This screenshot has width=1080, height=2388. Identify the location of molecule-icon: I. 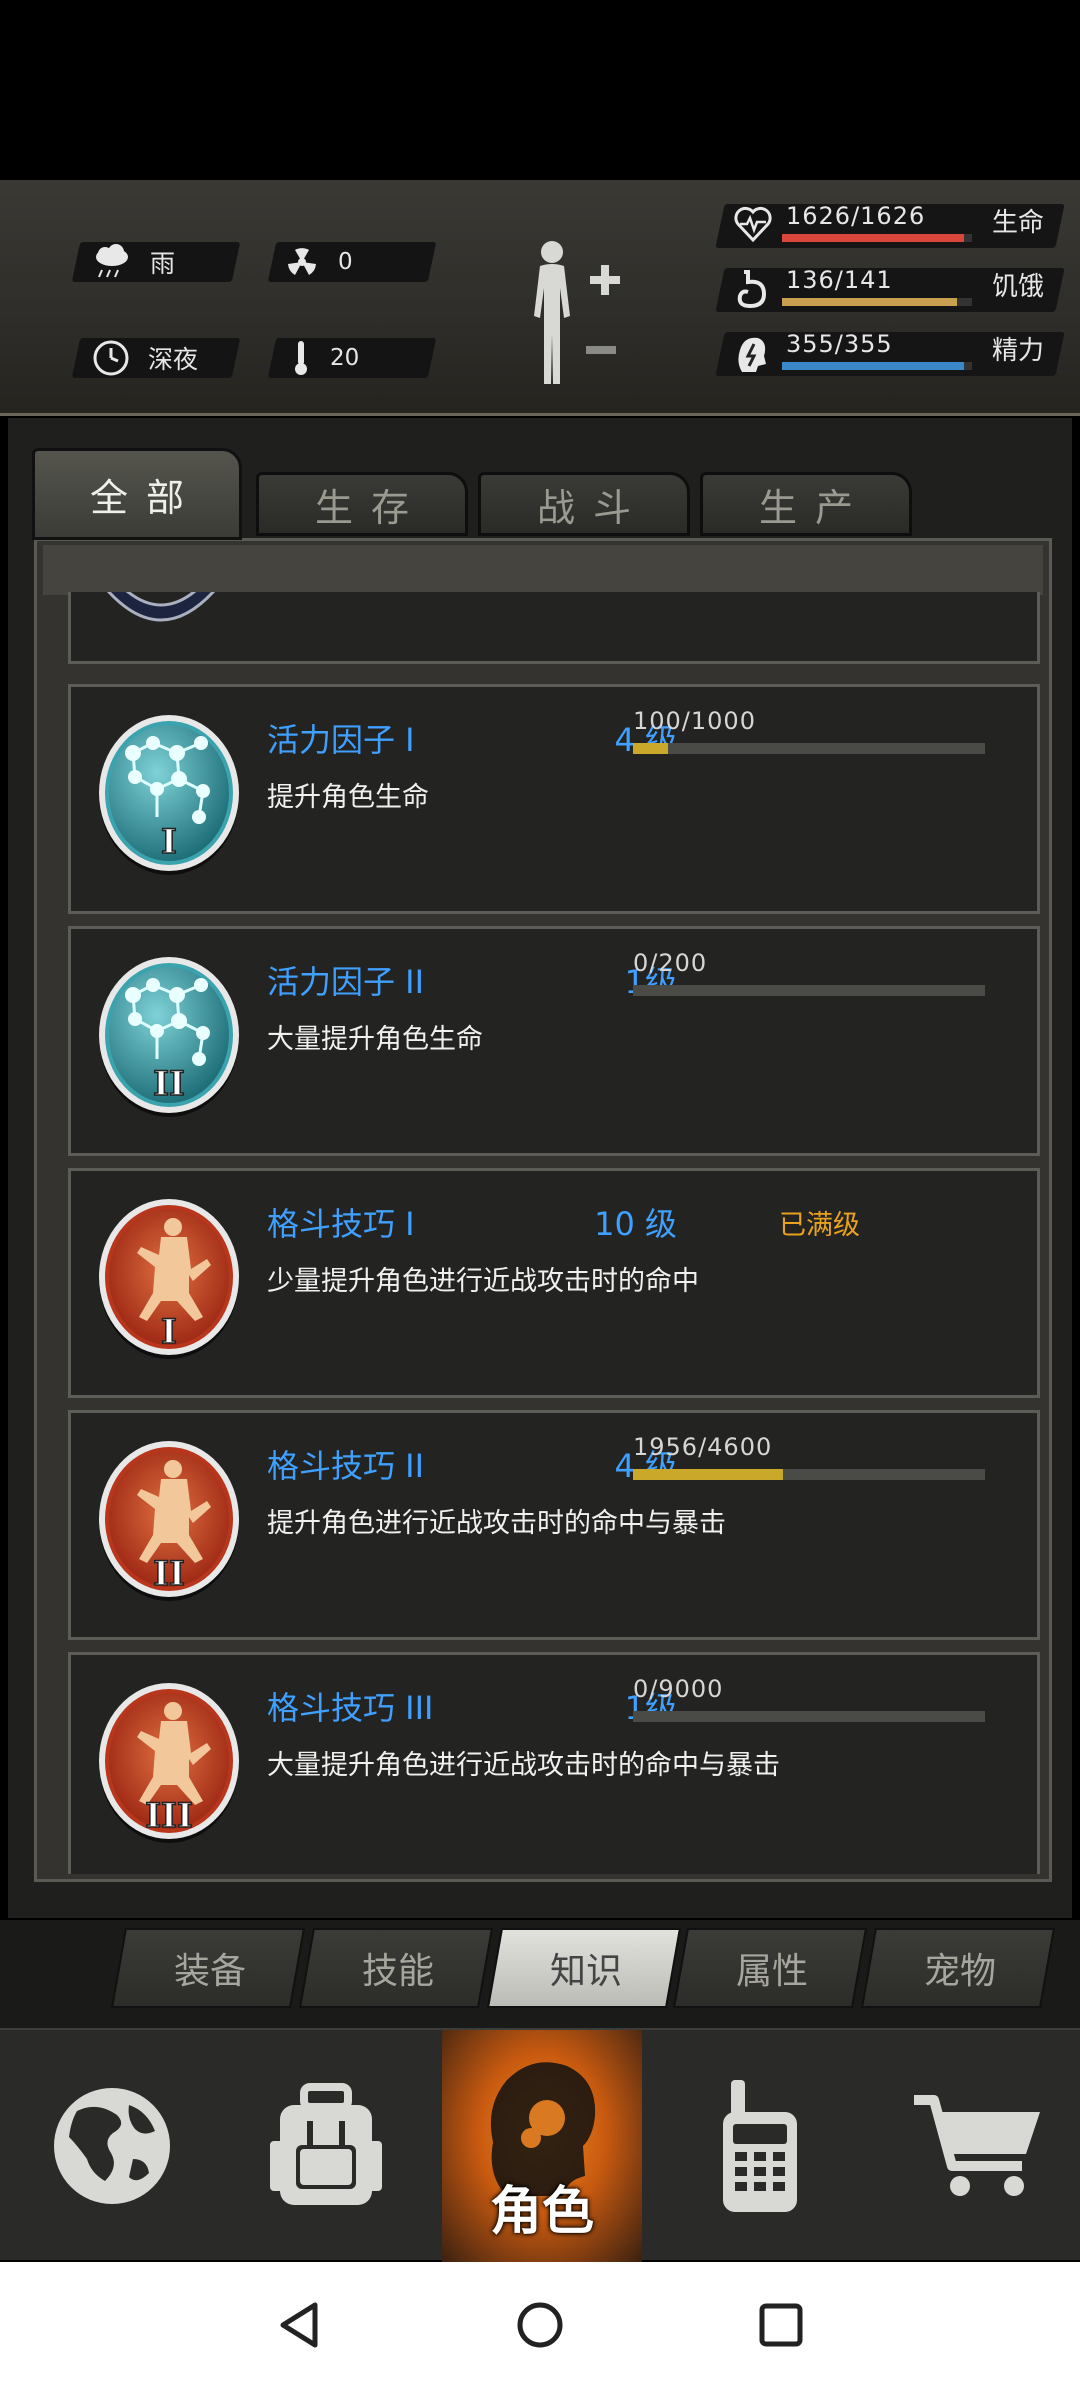
(169, 795).